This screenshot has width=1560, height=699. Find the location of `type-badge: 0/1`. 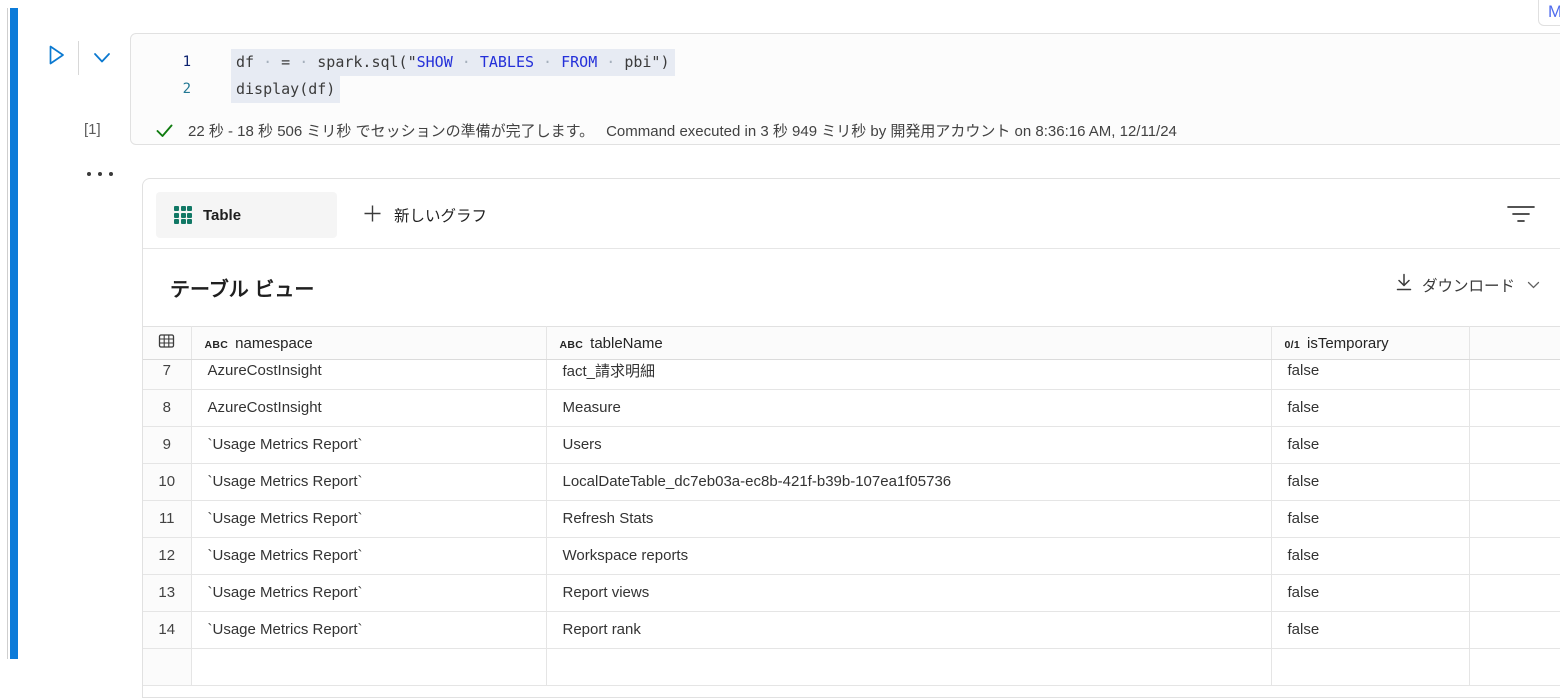

type-badge: 0/1 is located at coordinates (1292, 344).